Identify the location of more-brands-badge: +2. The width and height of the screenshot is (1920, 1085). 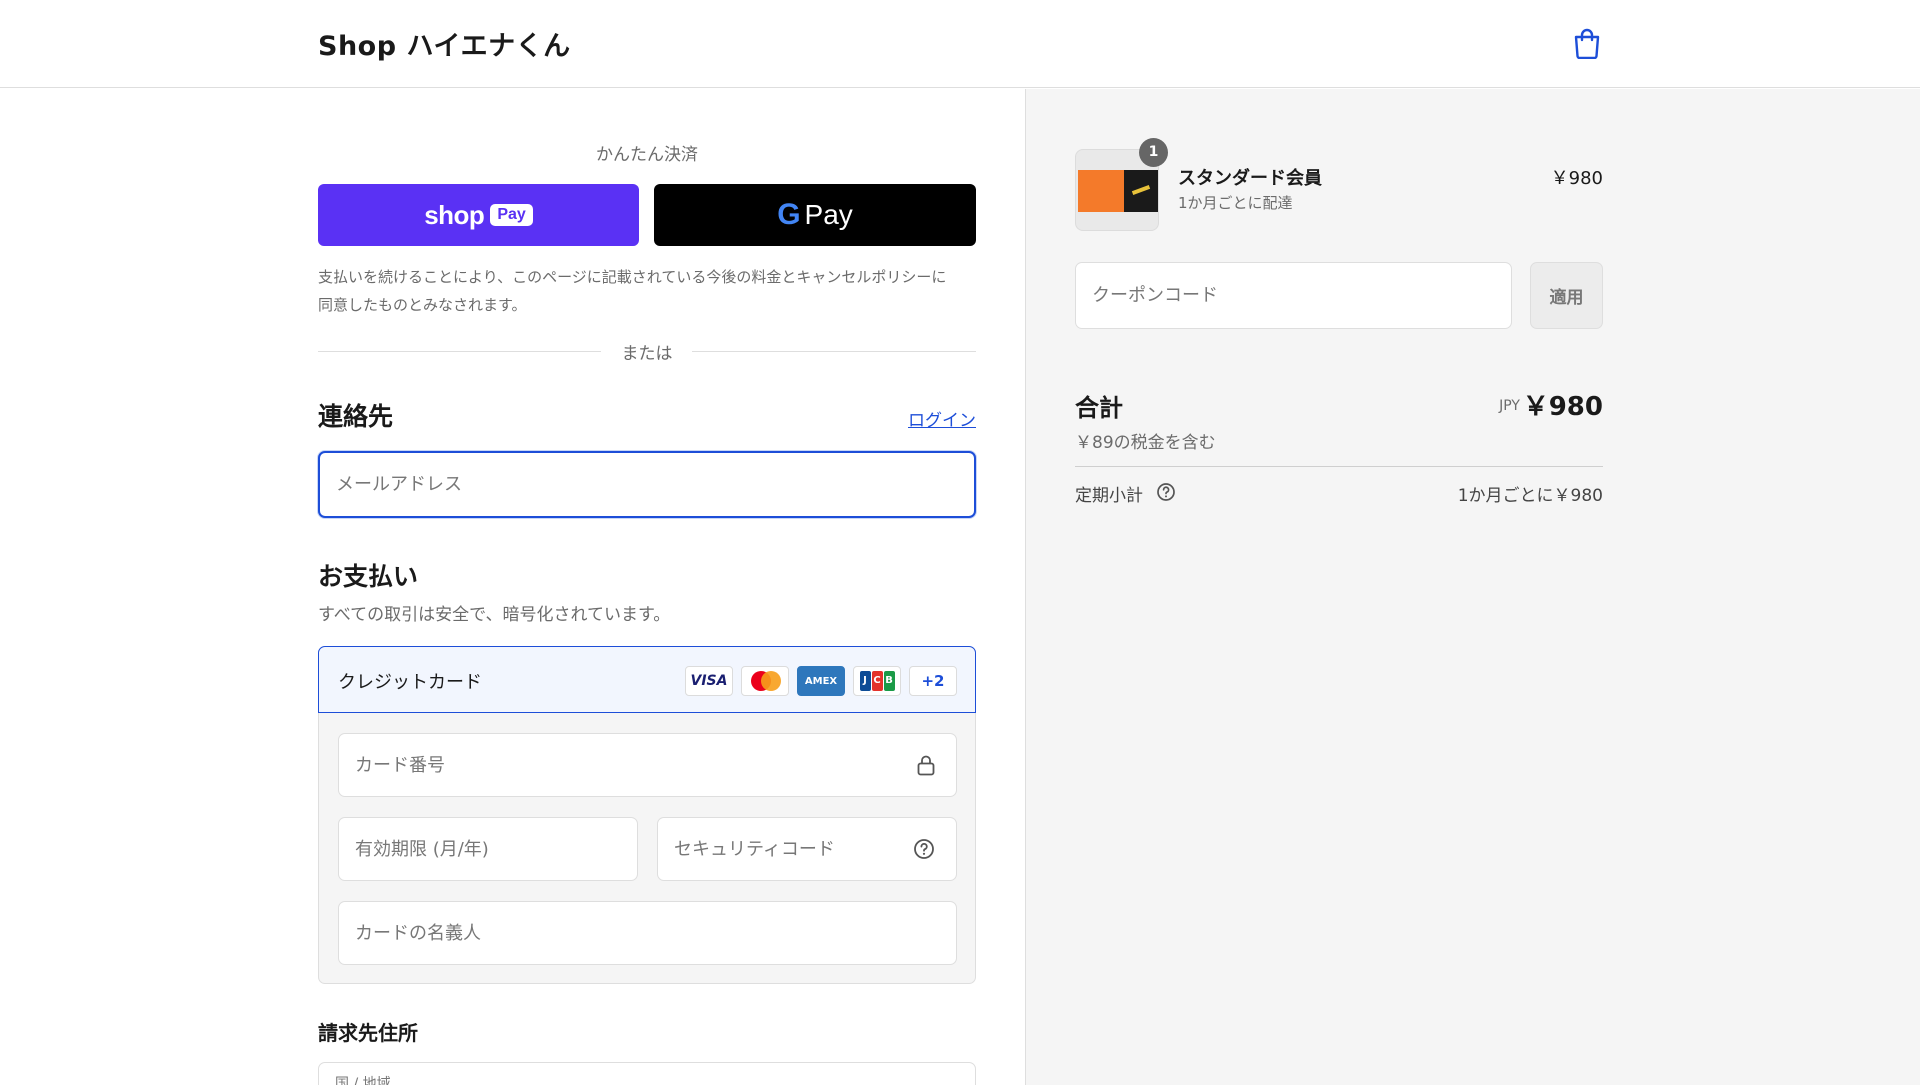
(933, 681).